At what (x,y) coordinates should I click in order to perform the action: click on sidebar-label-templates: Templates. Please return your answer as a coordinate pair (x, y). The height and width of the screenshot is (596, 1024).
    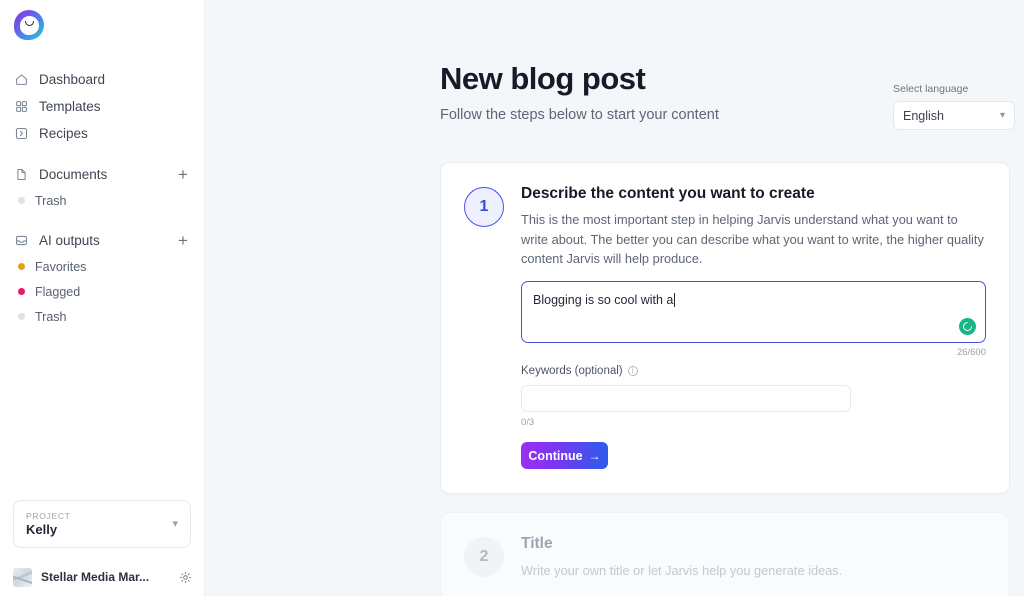
    Looking at the image, I should click on (70, 106).